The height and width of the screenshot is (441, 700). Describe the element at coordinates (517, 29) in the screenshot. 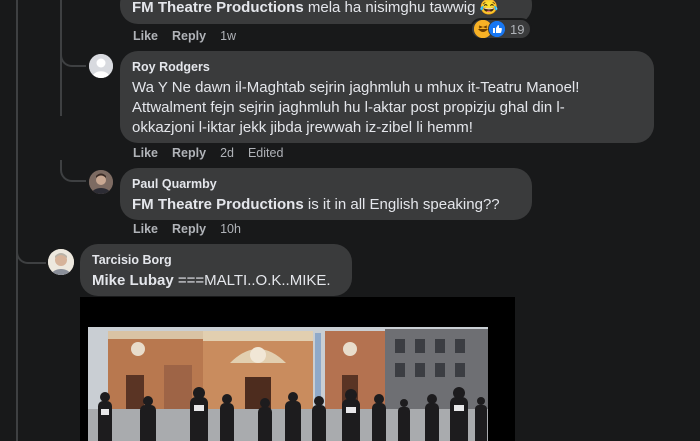

I see `reaction-count: 19` at that location.